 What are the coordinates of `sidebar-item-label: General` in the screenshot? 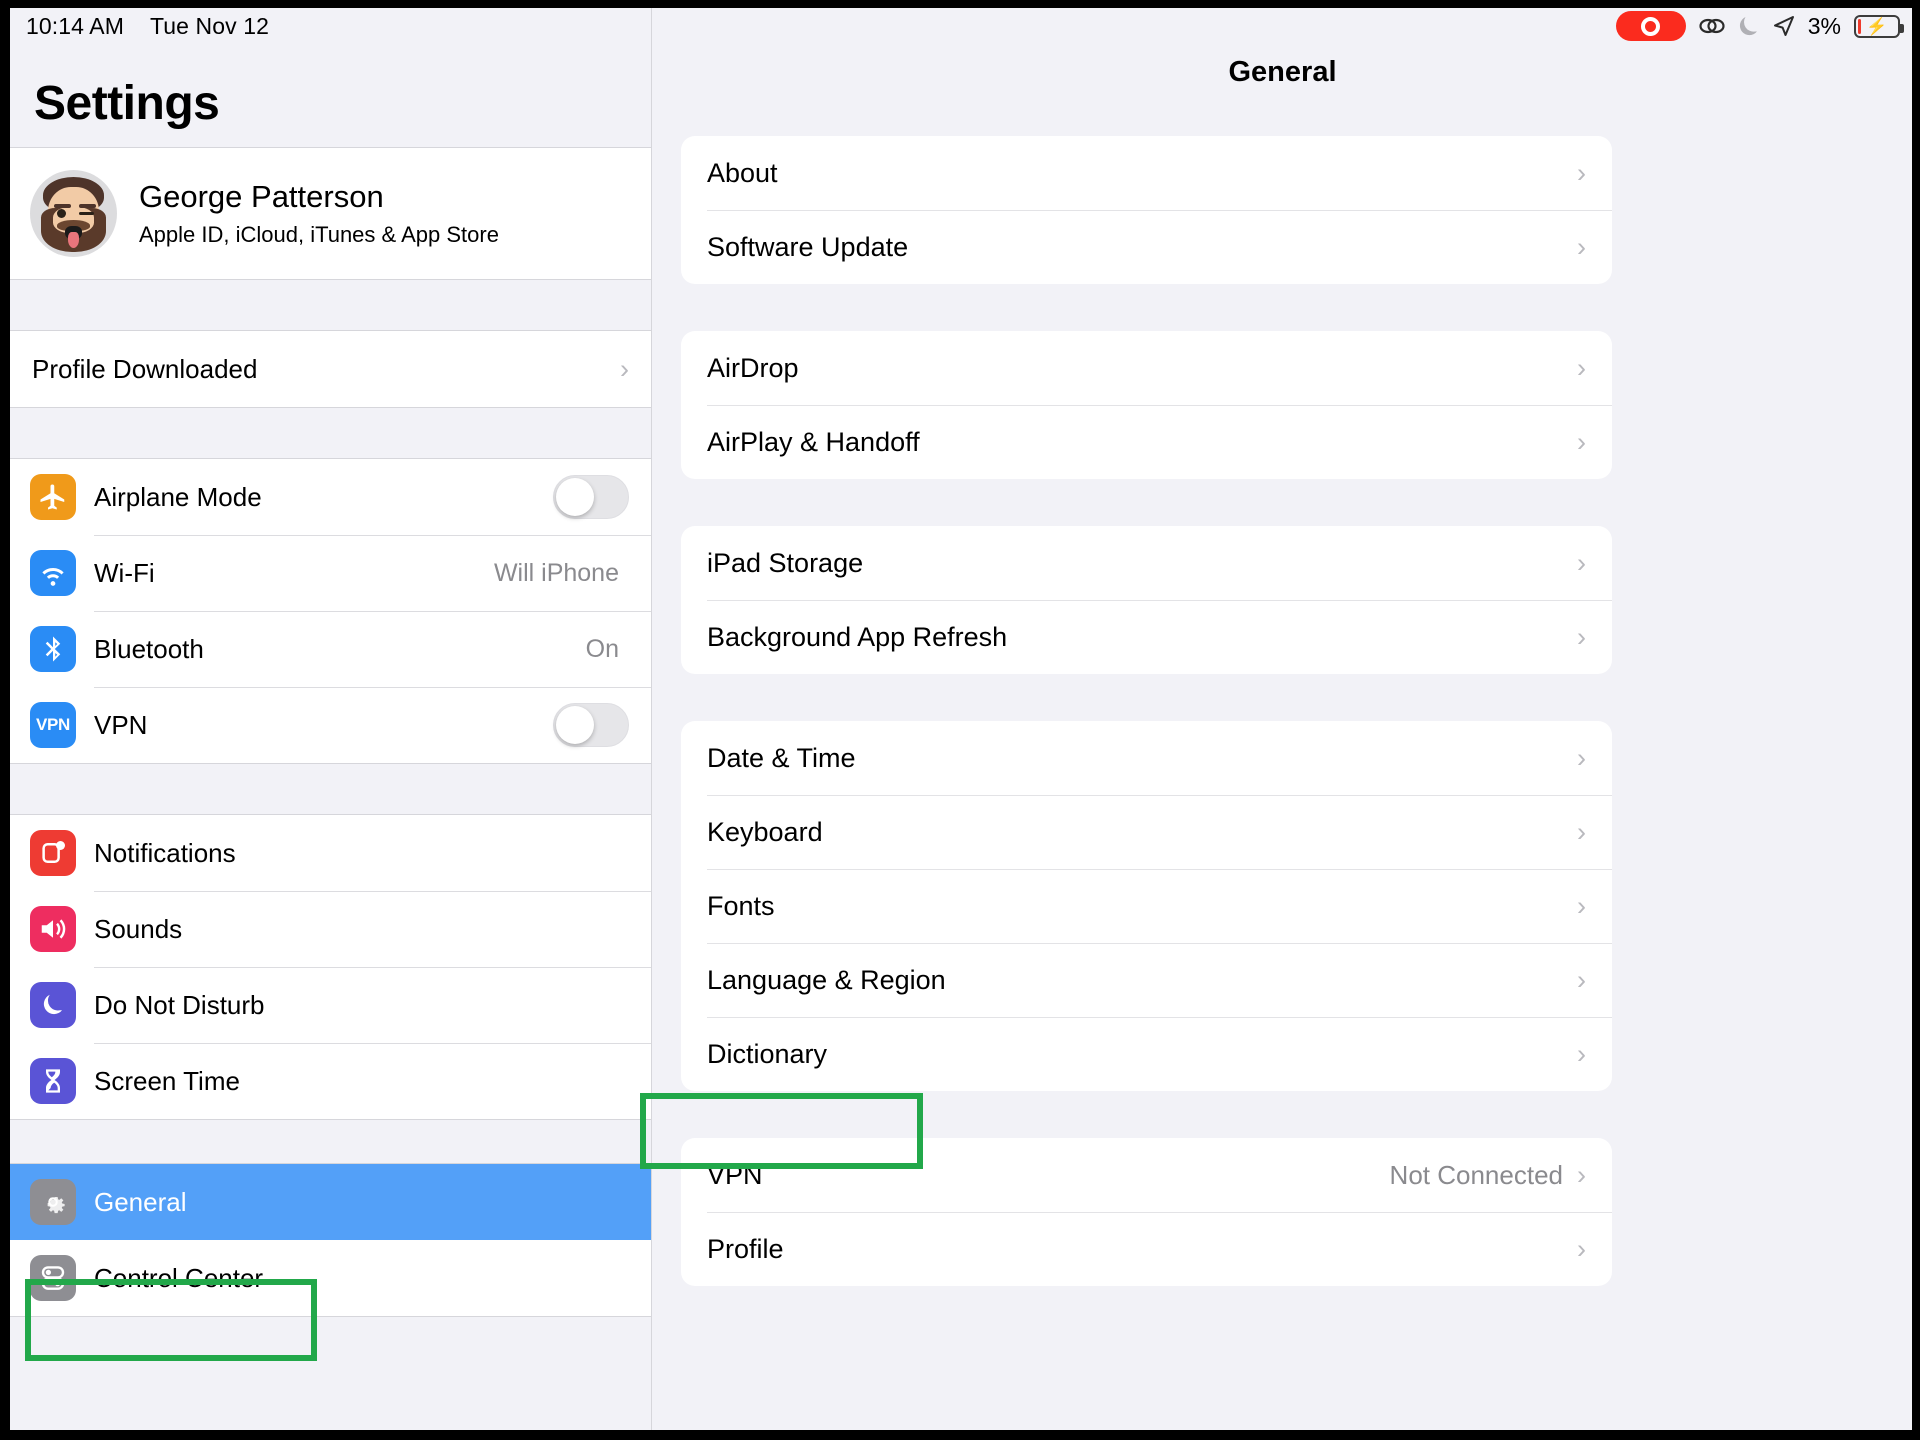 It's located at (140, 1201).